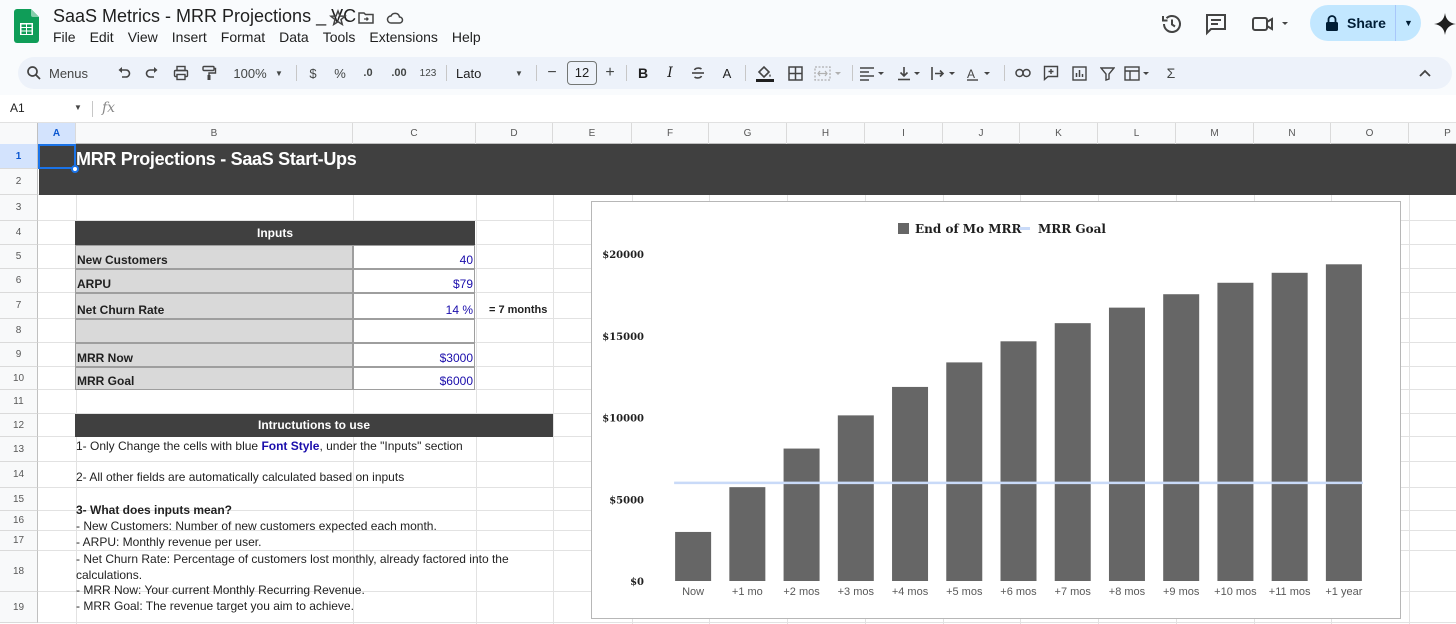 Image resolution: width=1456 pixels, height=624 pixels. Describe the element at coordinates (1292, 133) in the screenshot. I see `column-header-n: N` at that location.